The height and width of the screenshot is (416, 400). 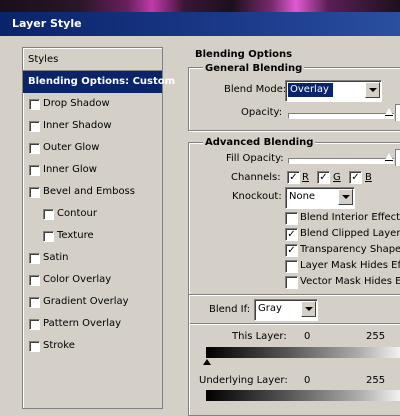 I want to click on channels-label: Channels:, so click(x=256, y=177).